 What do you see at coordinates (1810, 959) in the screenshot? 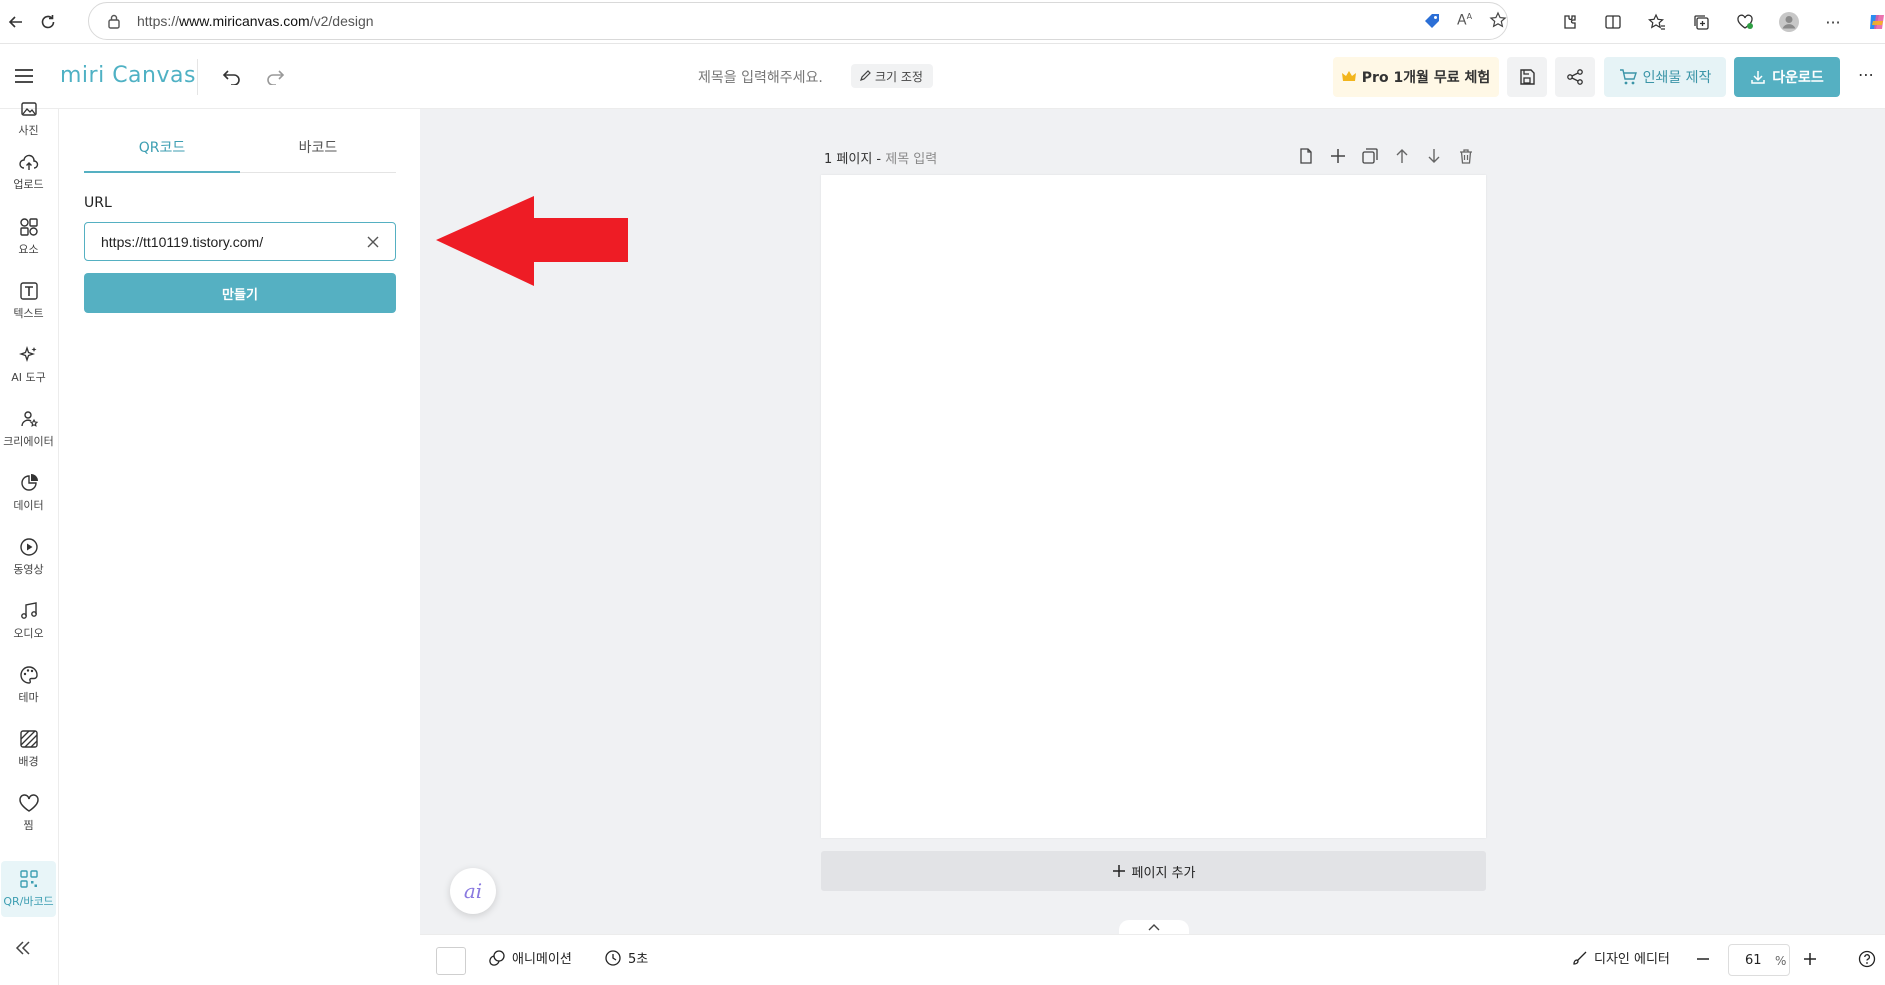
I see `zoom-in-icon` at bounding box center [1810, 959].